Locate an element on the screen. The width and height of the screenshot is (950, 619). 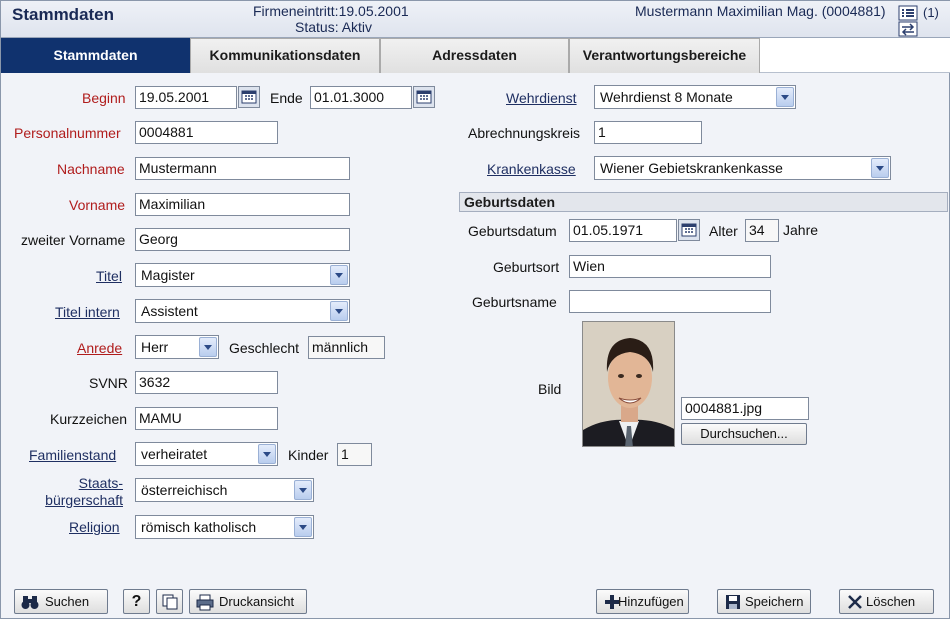
familienstand-value: verheiratet is located at coordinates (174, 454).